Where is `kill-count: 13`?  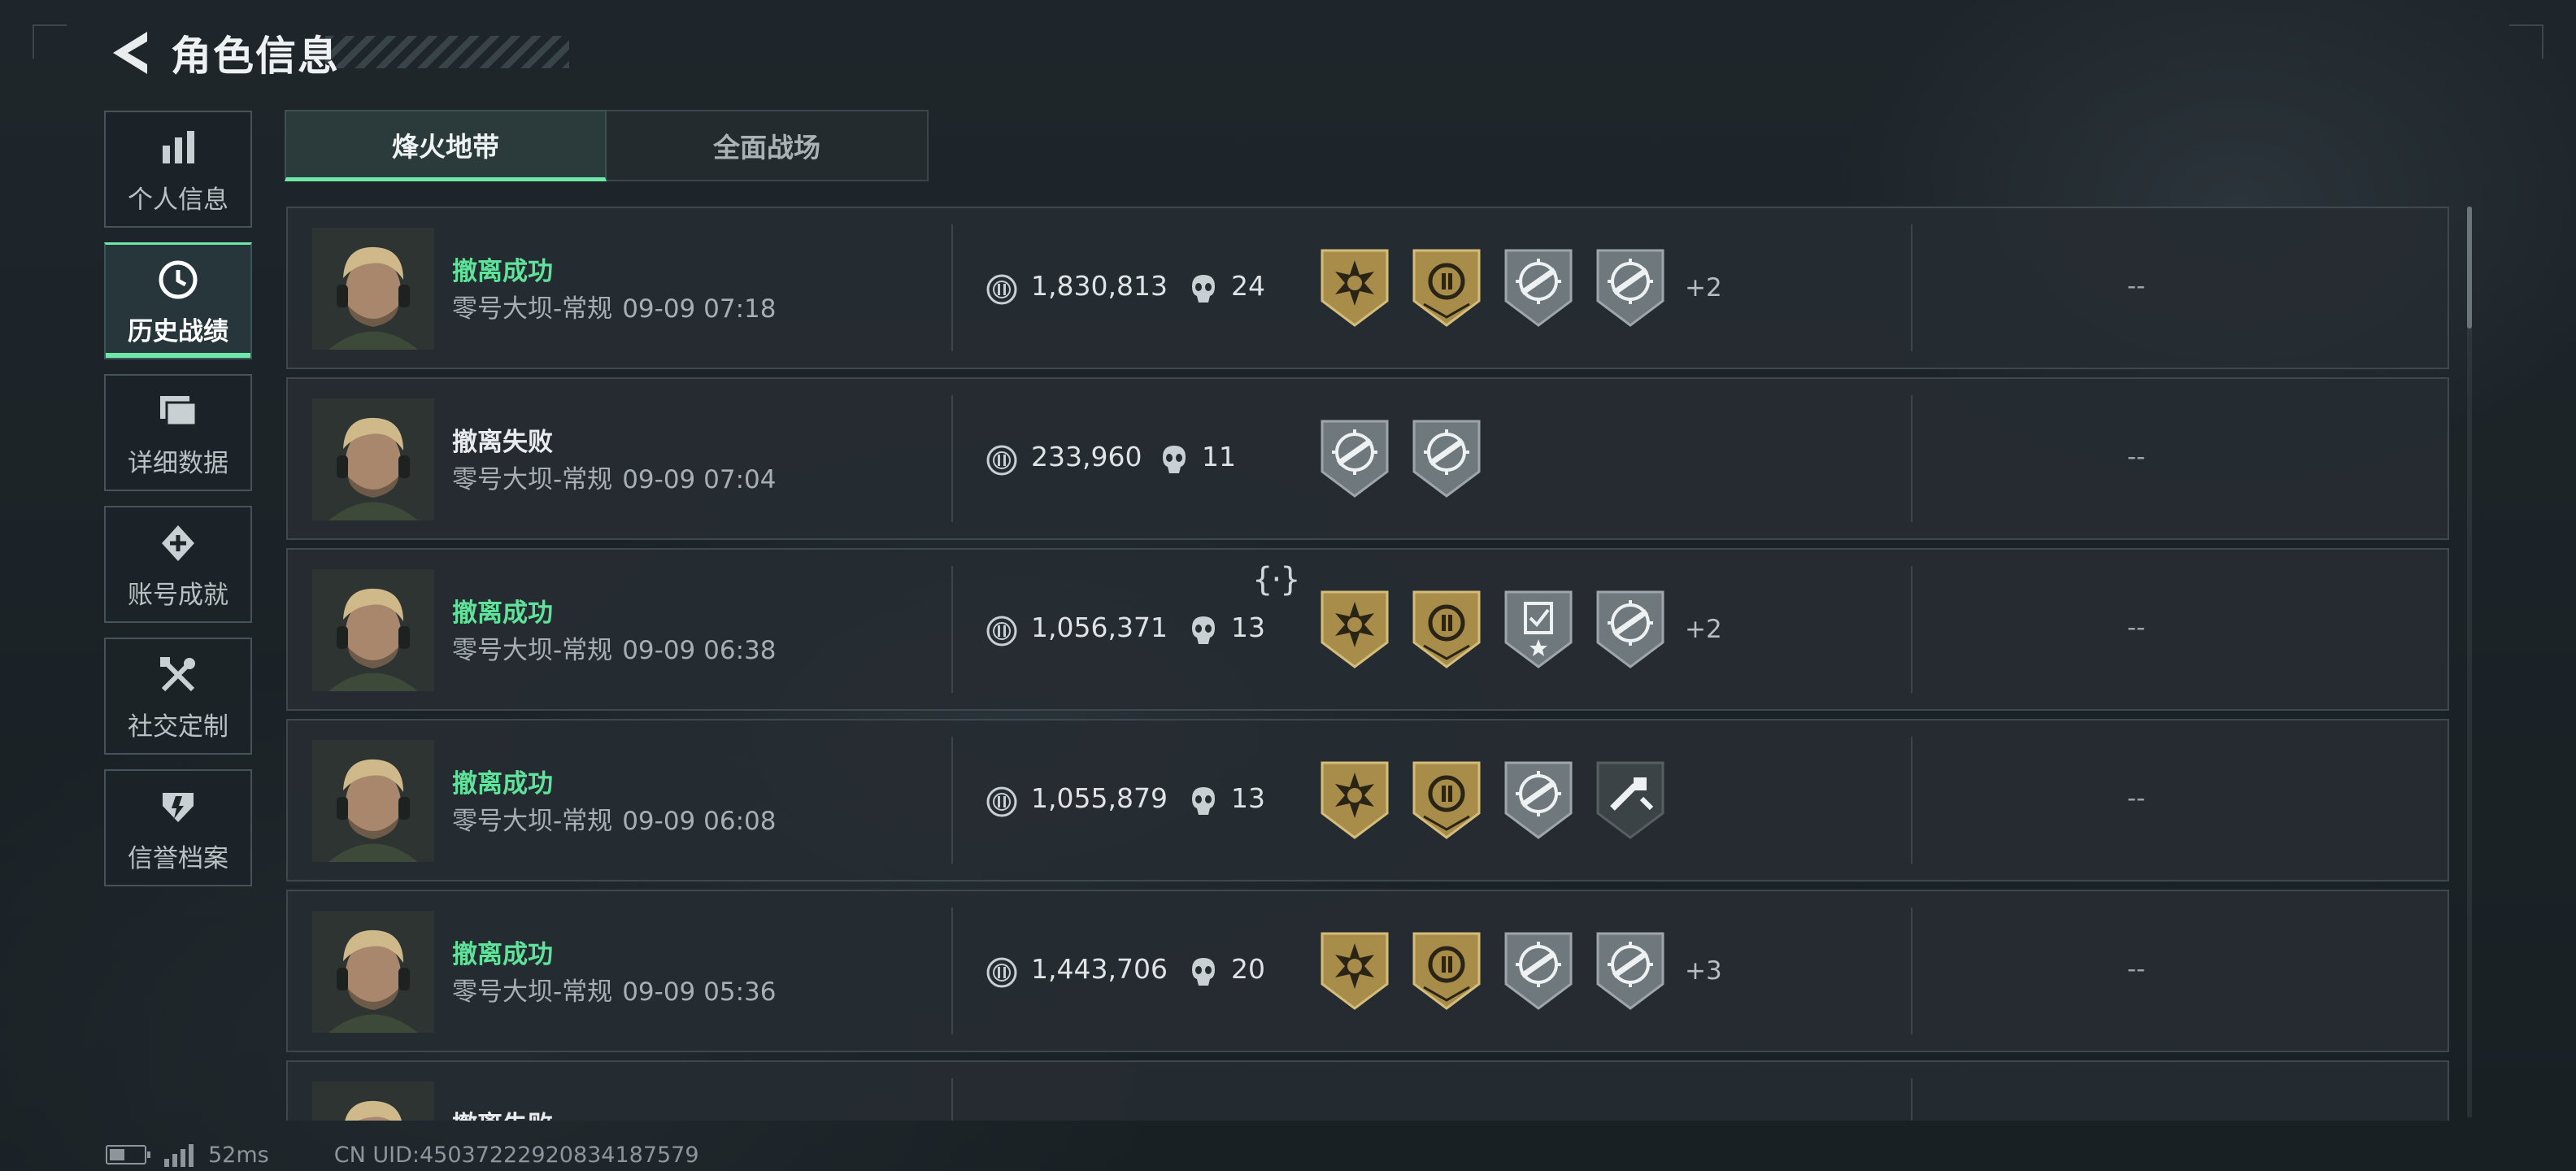
kill-count: 13 is located at coordinates (1248, 627).